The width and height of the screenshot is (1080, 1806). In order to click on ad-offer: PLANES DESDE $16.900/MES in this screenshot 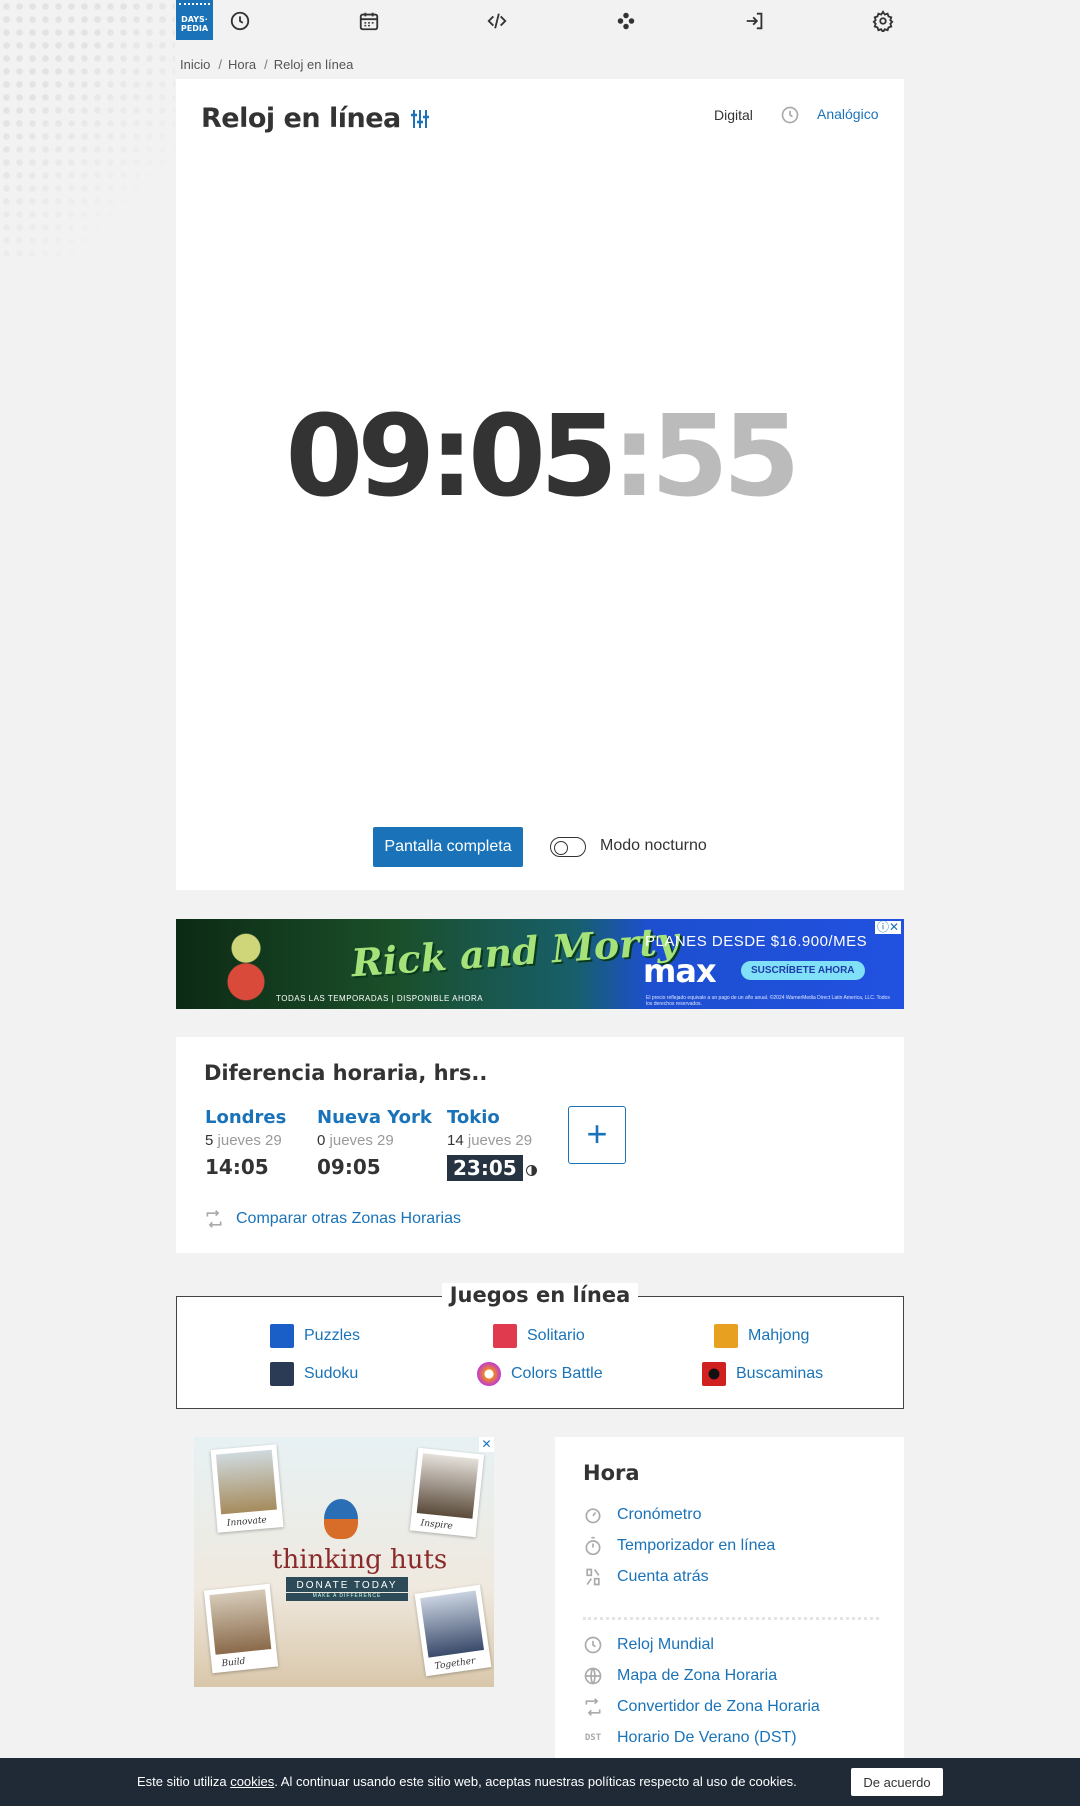, I will do `click(756, 941)`.